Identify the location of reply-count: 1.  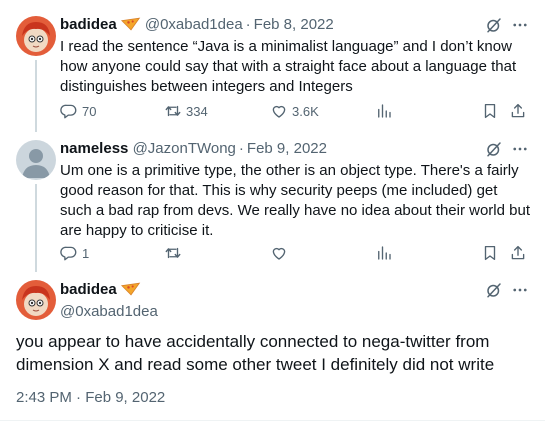
(86, 253).